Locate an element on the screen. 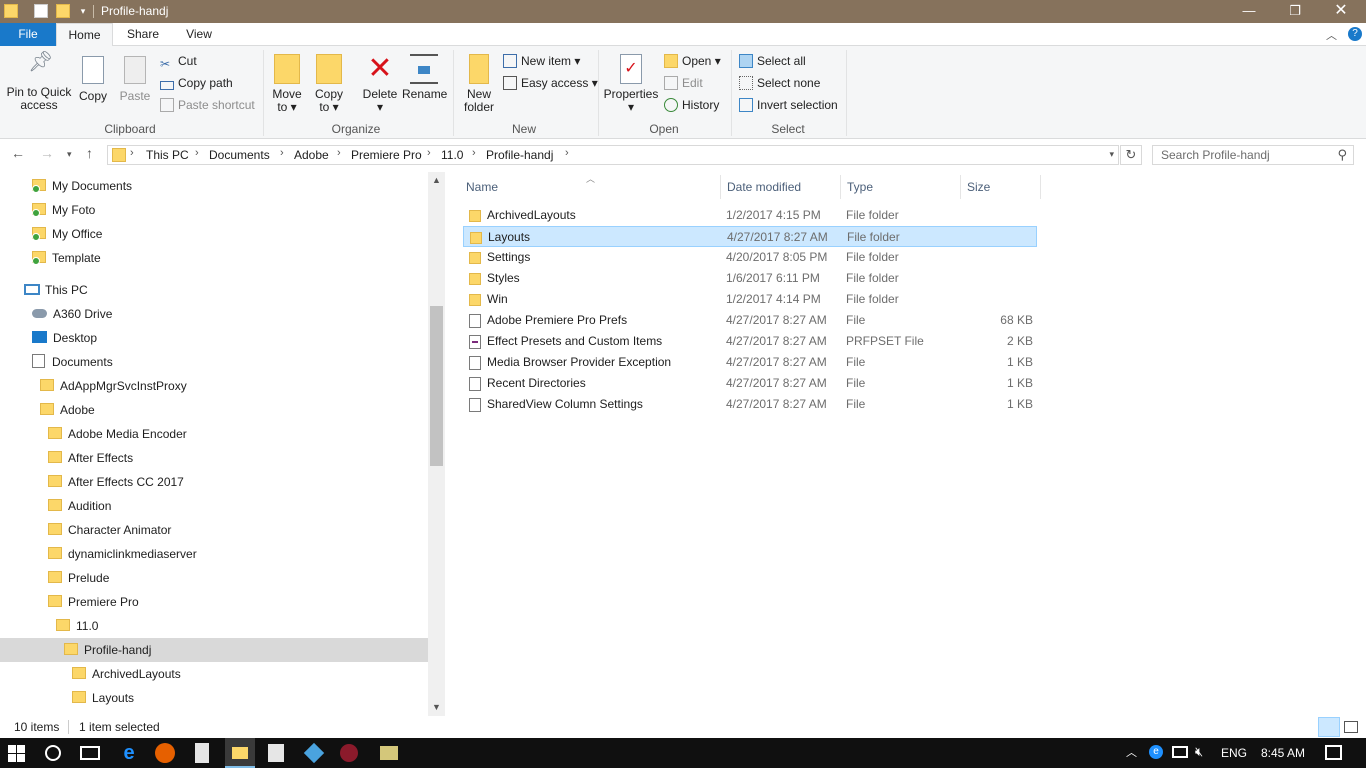 The image size is (1366, 768). media-app-icon is located at coordinates (349, 753).